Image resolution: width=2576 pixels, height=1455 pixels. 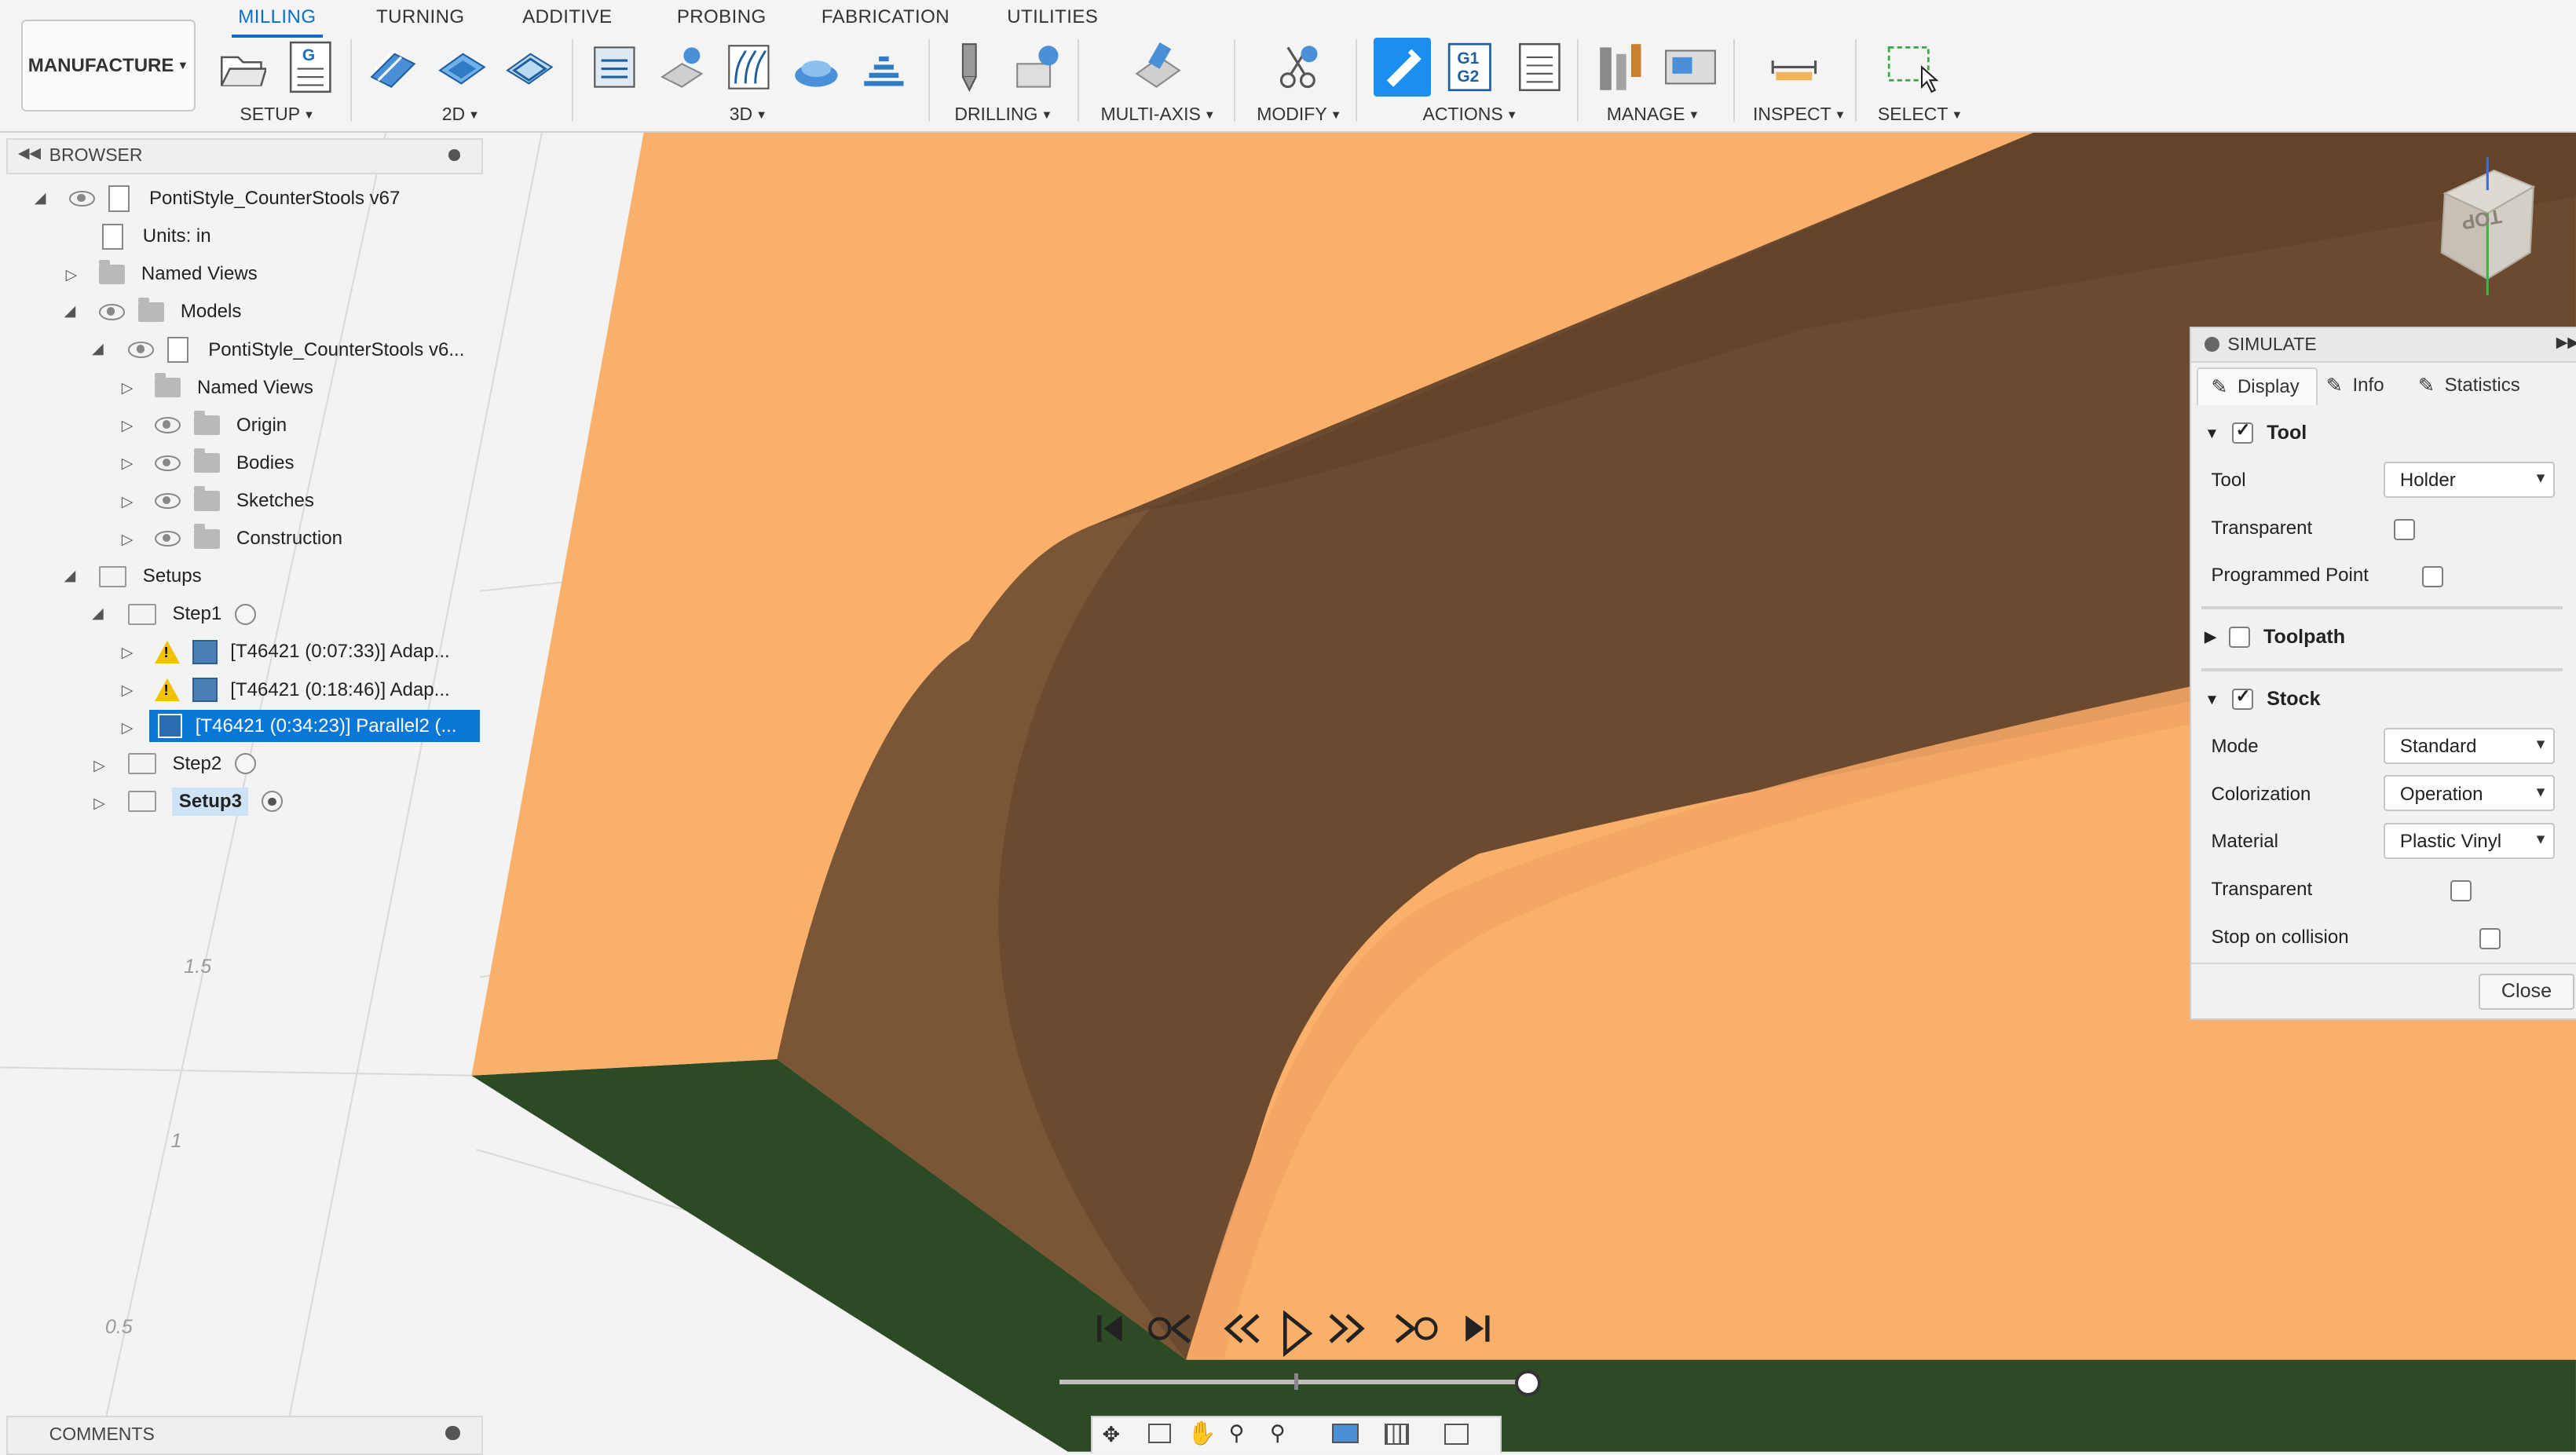 I want to click on scissors-icon, so click(x=1298, y=67).